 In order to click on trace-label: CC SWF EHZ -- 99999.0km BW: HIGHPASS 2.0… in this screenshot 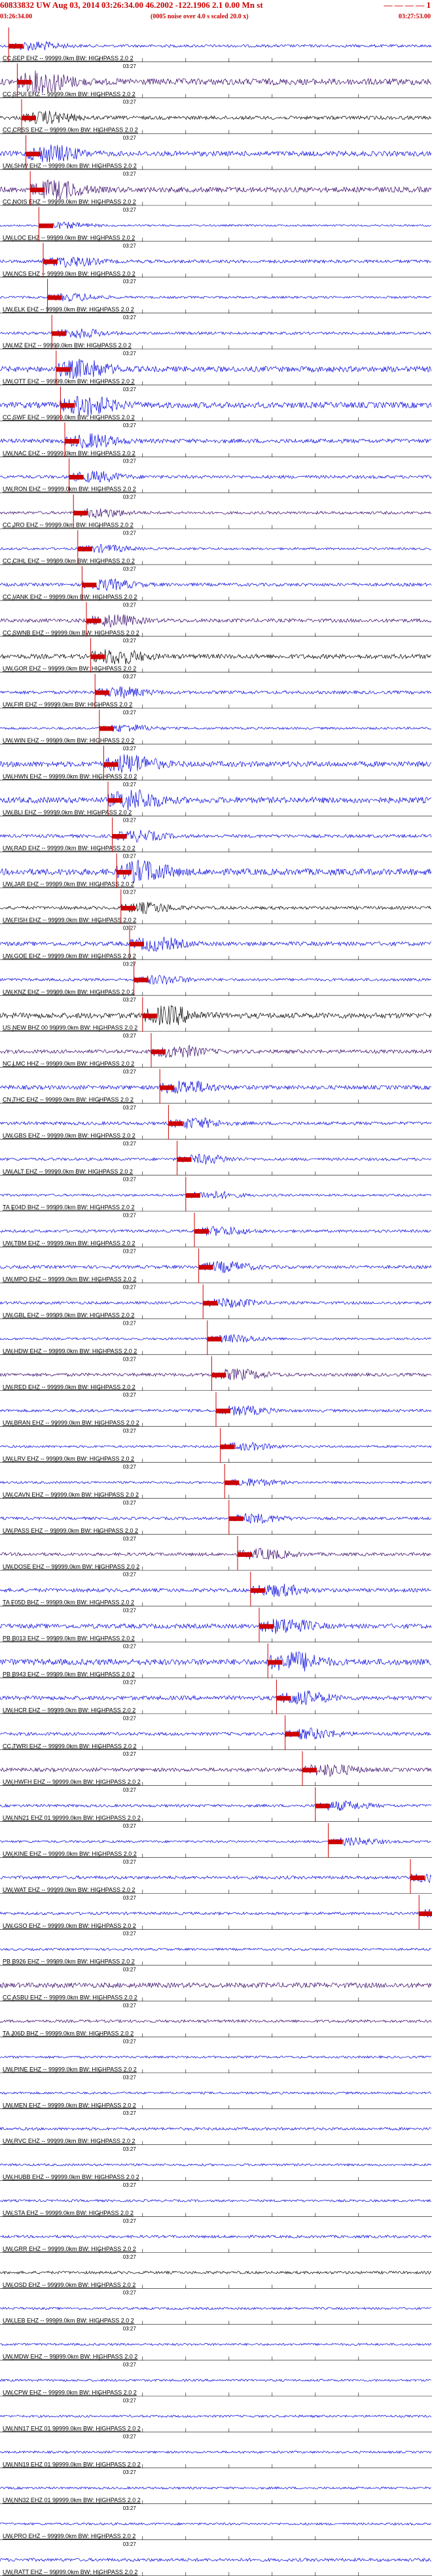, I will do `click(69, 417)`.